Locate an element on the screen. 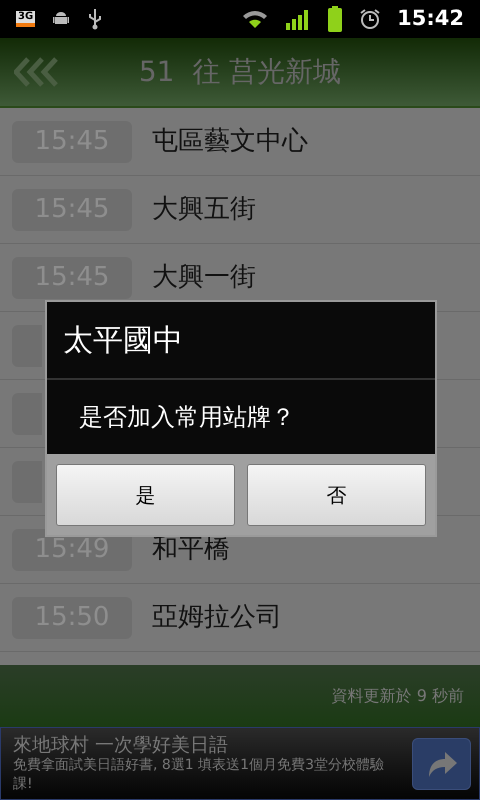 Image resolution: width=480 pixels, height=800 pixels. stop-name: 亞姆拉公司 is located at coordinates (217, 617).